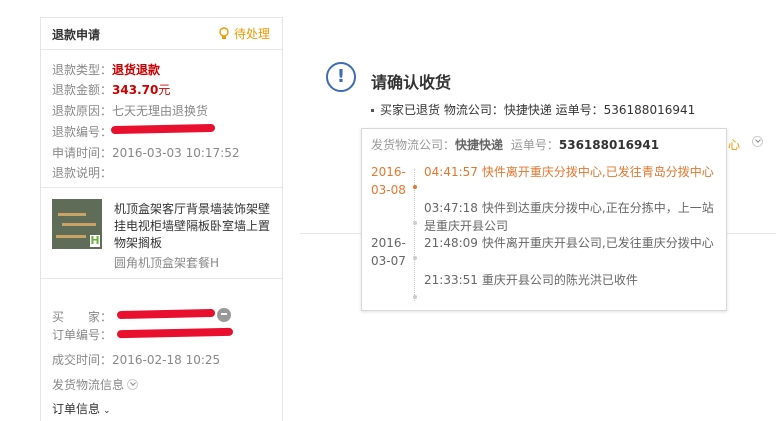  What do you see at coordinates (534, 145) in the screenshot?
I see `tracking-label: 运单号：` at bounding box center [534, 145].